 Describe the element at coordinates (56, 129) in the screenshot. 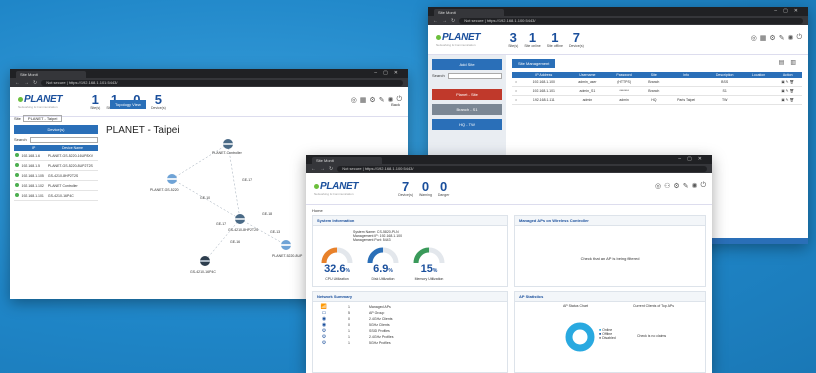

I see `devices-button: Device(s)` at that location.